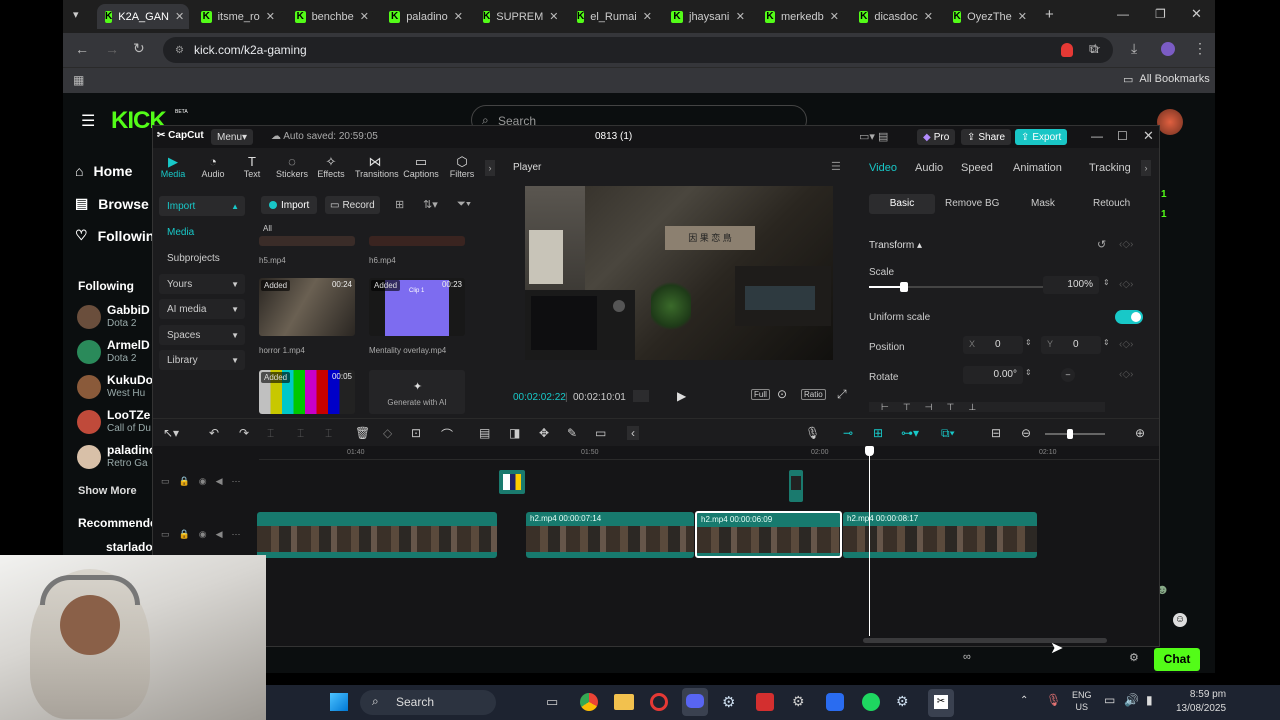 The height and width of the screenshot is (720, 1280). What do you see at coordinates (117, 389) in the screenshot?
I see `followed-channel: KukuDo West Hu` at bounding box center [117, 389].